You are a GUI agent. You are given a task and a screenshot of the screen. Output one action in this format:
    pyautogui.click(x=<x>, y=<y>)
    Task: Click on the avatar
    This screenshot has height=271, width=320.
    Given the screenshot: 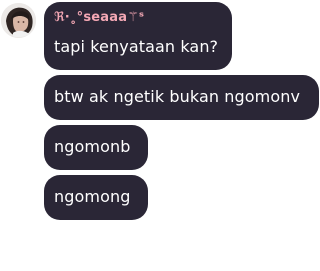 What is the action you would take?
    pyautogui.click(x=18, y=20)
    